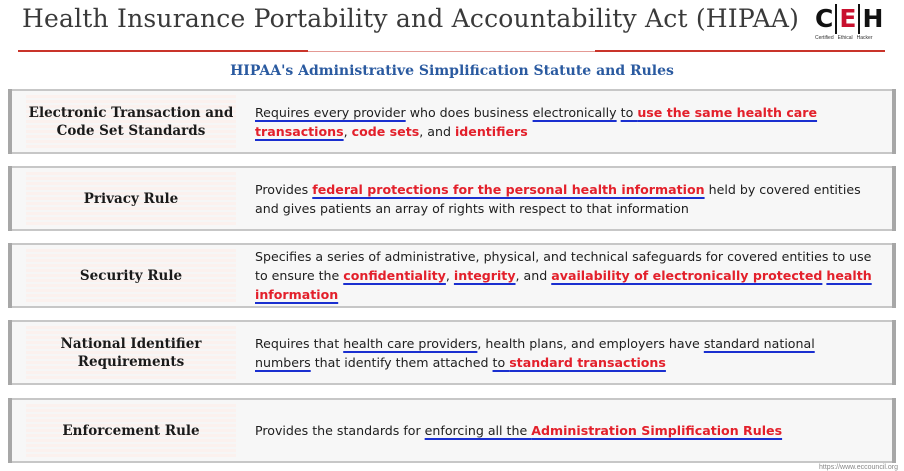 The image size is (904, 471). I want to click on row-title: National Identifier Requirements, so click(131, 352).